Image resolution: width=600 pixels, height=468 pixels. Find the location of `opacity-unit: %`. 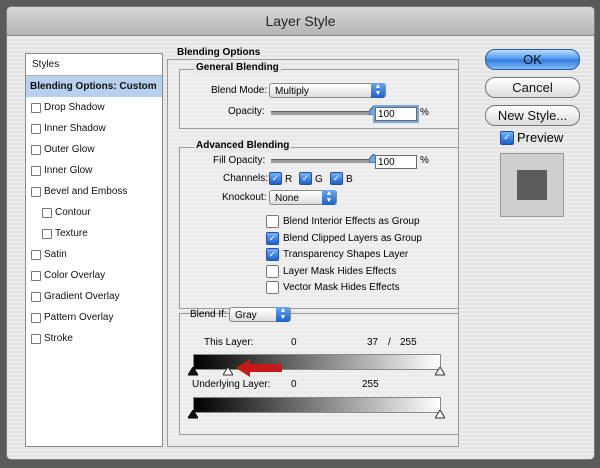

opacity-unit: % is located at coordinates (424, 112).